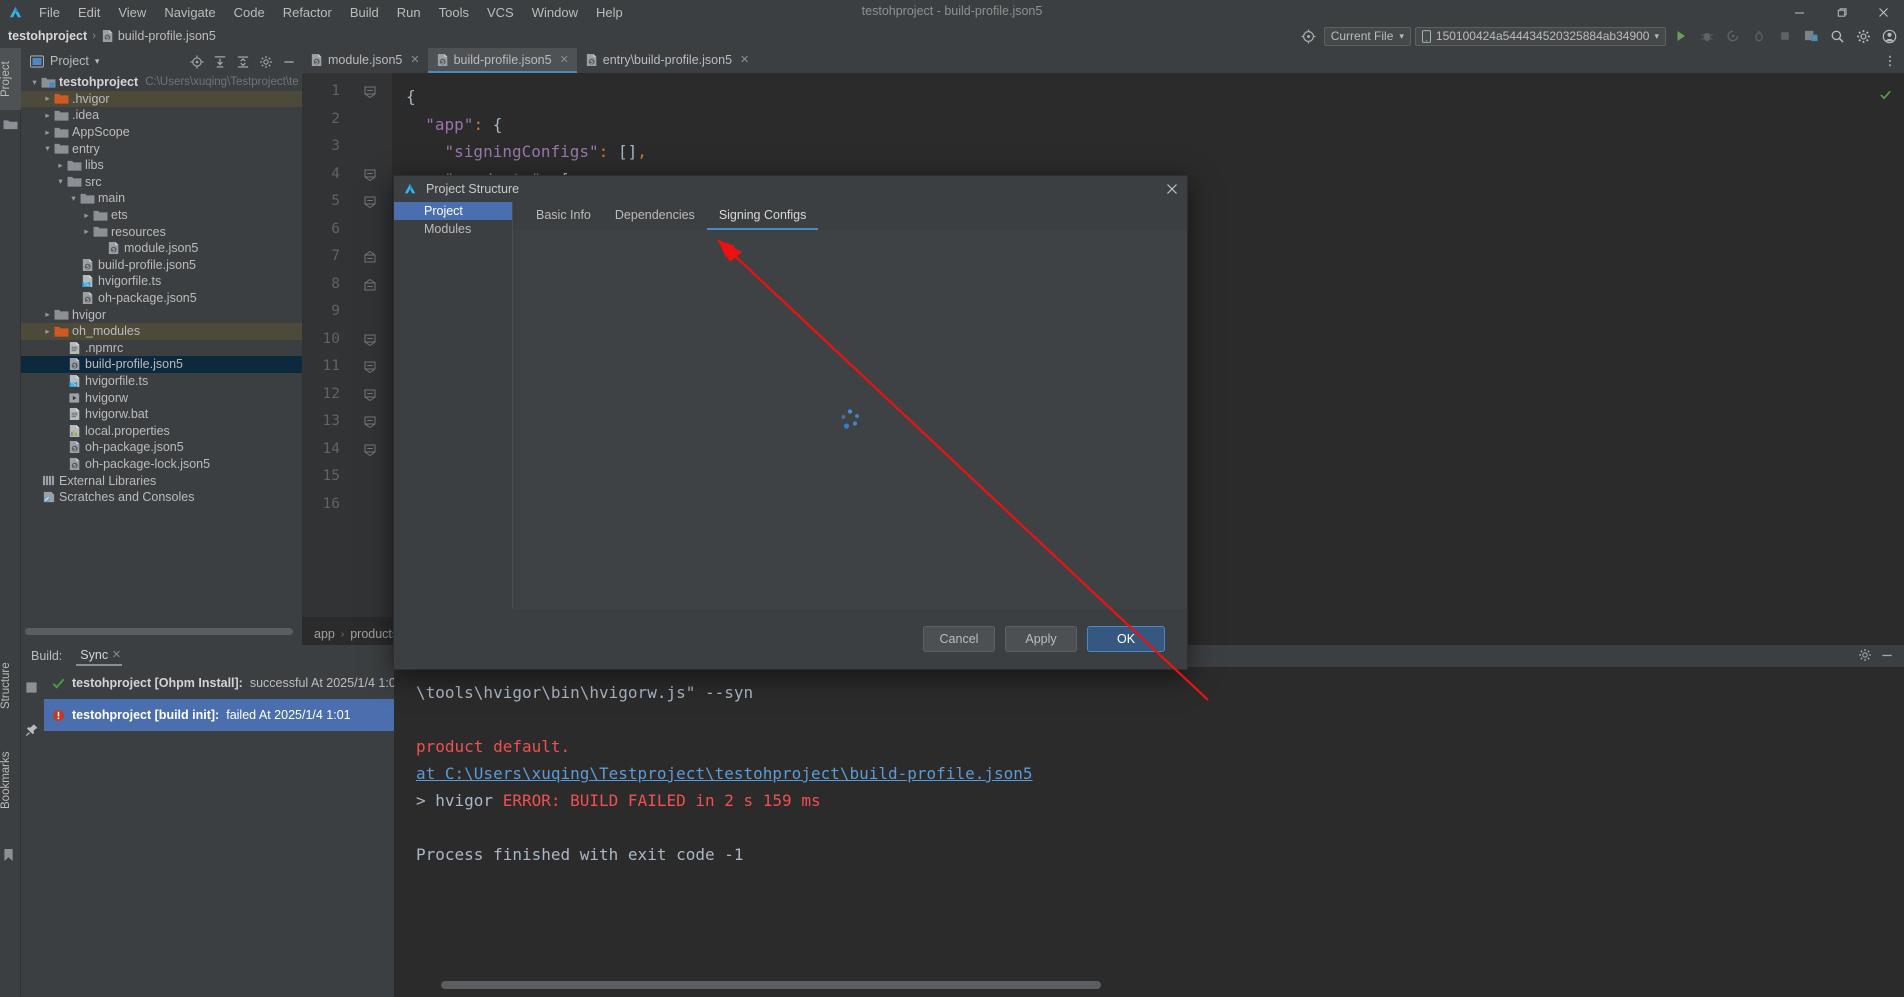 Image resolution: width=1904 pixels, height=997 pixels. What do you see at coordinates (161, 631) in the screenshot?
I see `project-tree-hscrollbar` at bounding box center [161, 631].